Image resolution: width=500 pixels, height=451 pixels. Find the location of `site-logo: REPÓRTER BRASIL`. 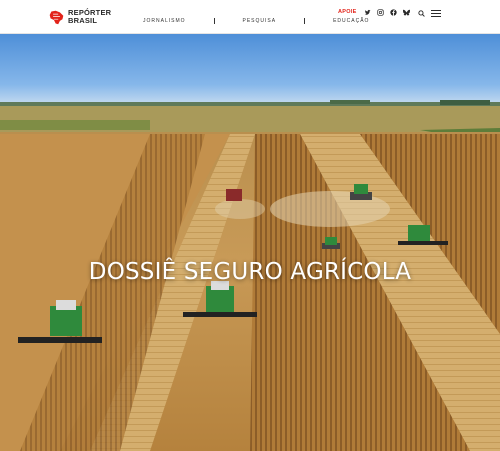

site-logo: REPÓRTER BRASIL is located at coordinates (79, 17).